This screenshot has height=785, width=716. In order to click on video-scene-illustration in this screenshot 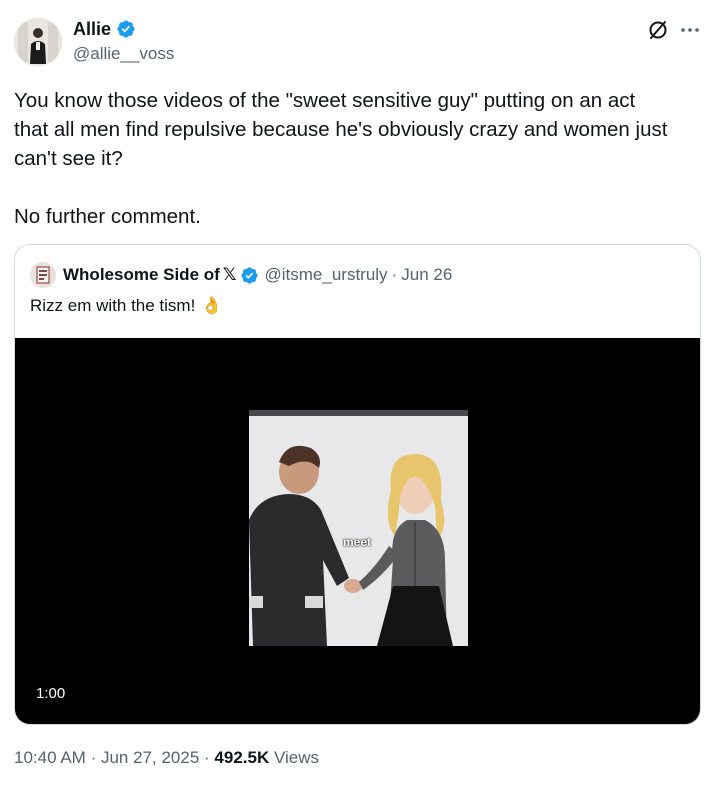, I will do `click(358, 531)`.